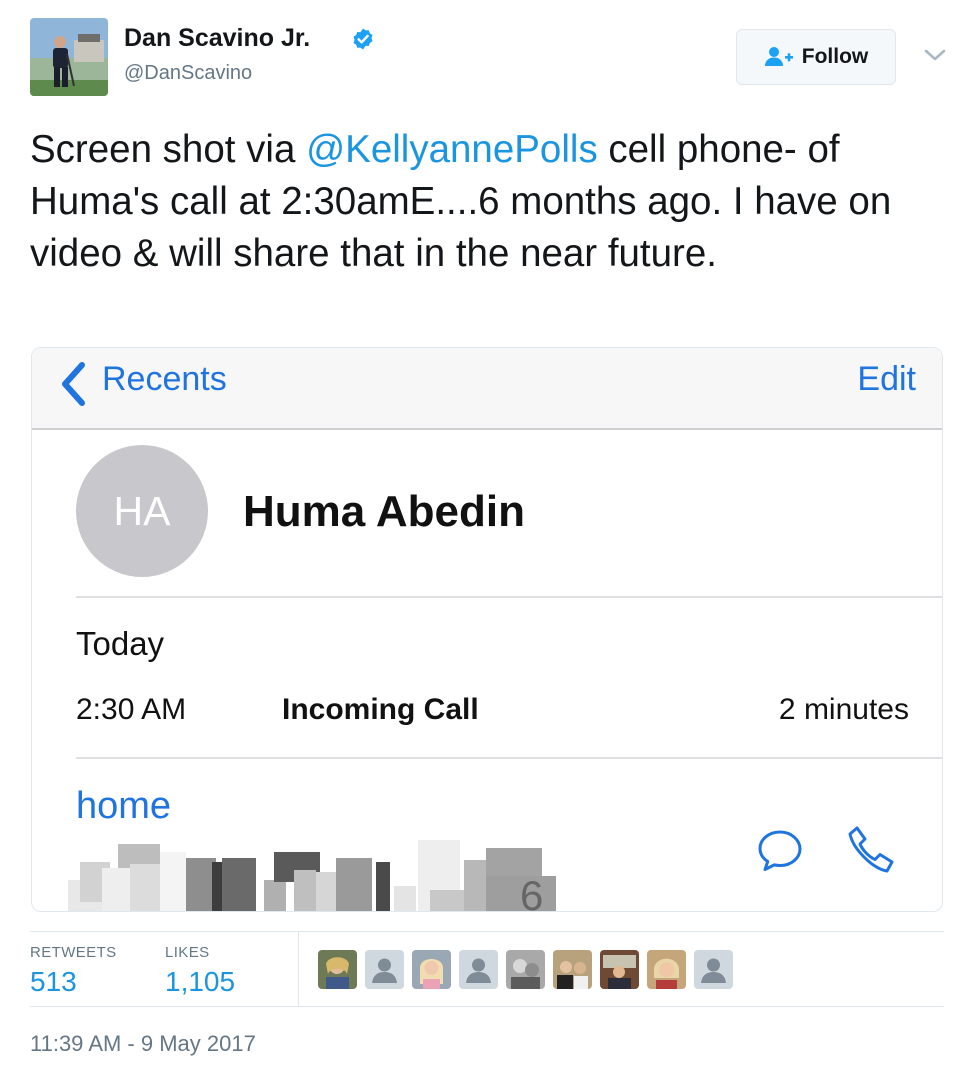 This screenshot has height=1071, width=980. I want to click on retweets-count: 513, so click(53, 981).